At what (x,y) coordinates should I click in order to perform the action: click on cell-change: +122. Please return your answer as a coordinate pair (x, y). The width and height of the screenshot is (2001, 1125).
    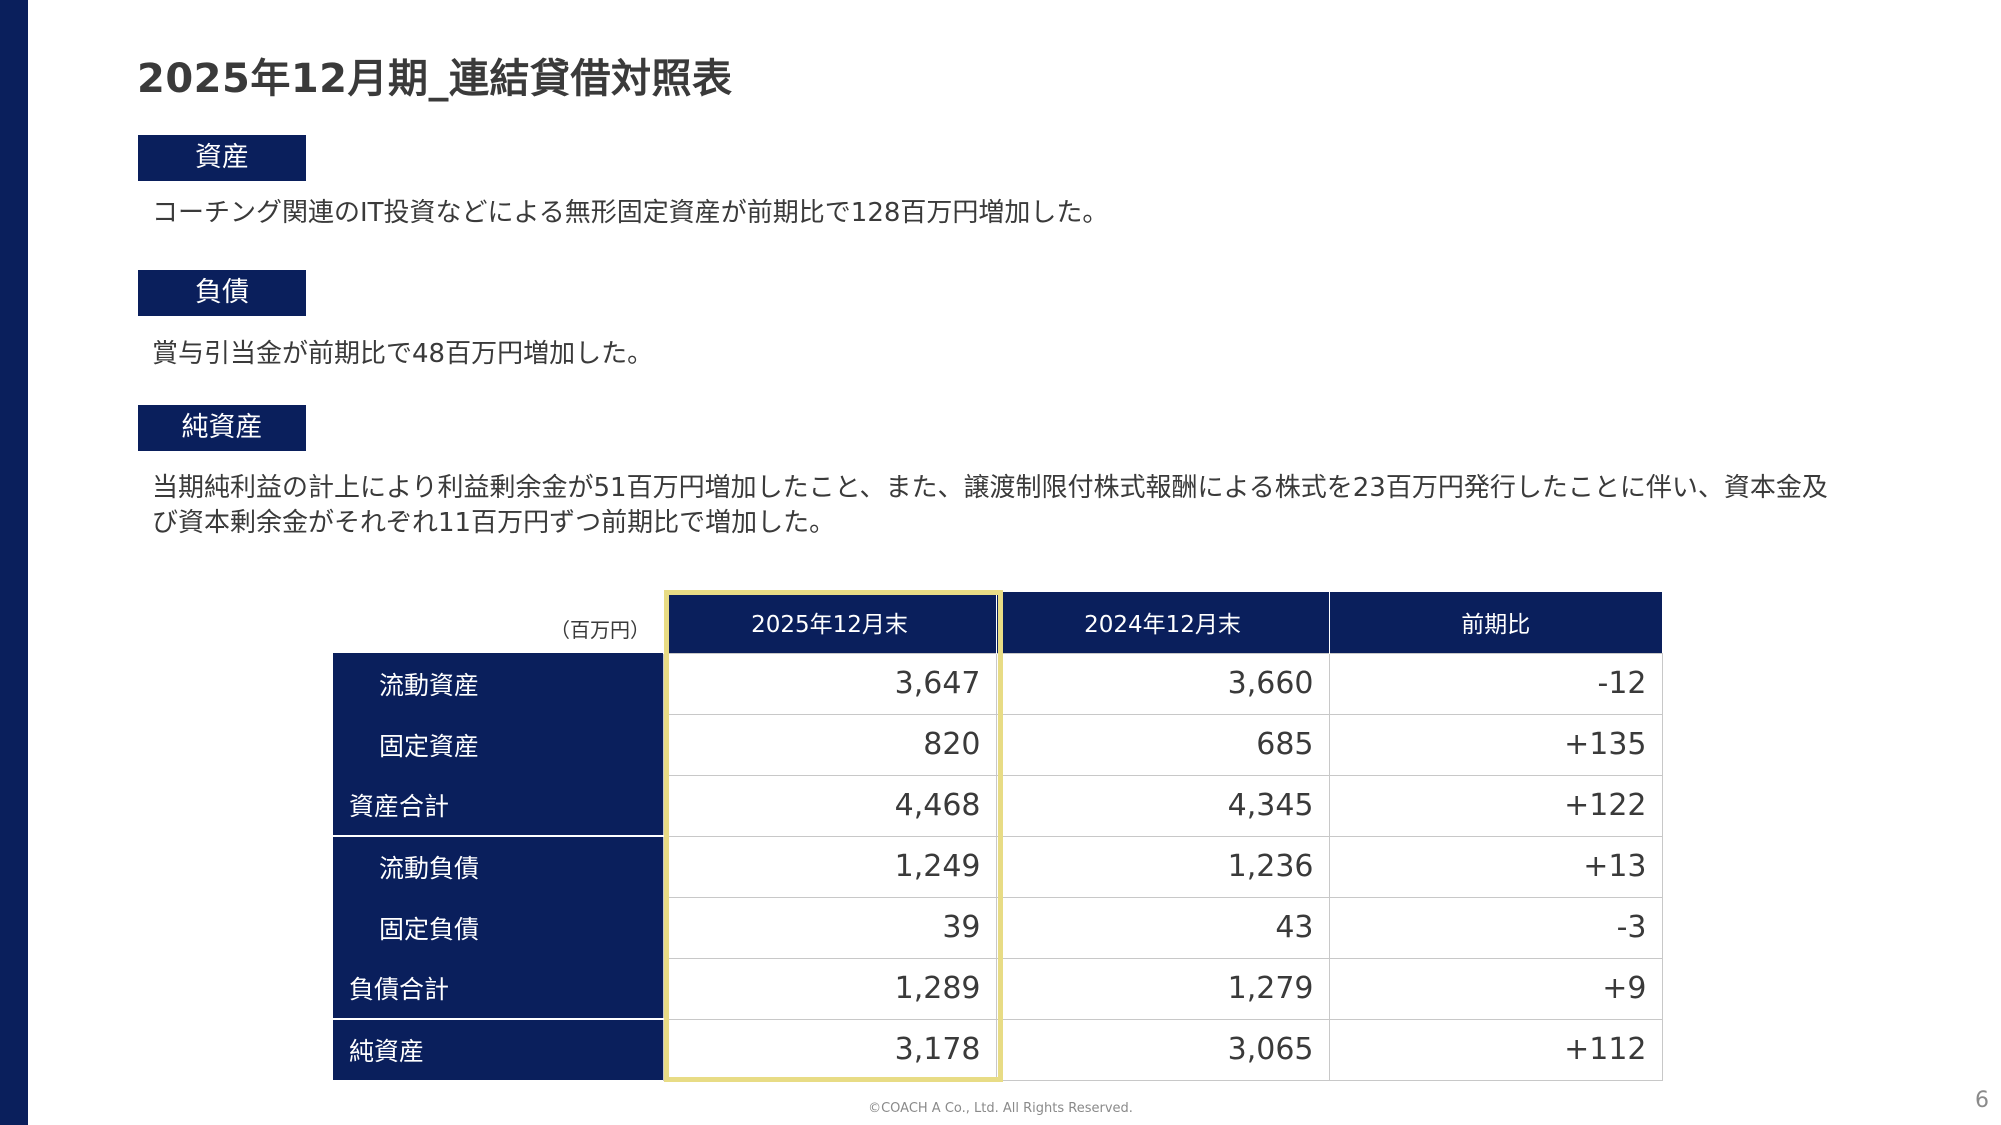
    Looking at the image, I should click on (1495, 805).